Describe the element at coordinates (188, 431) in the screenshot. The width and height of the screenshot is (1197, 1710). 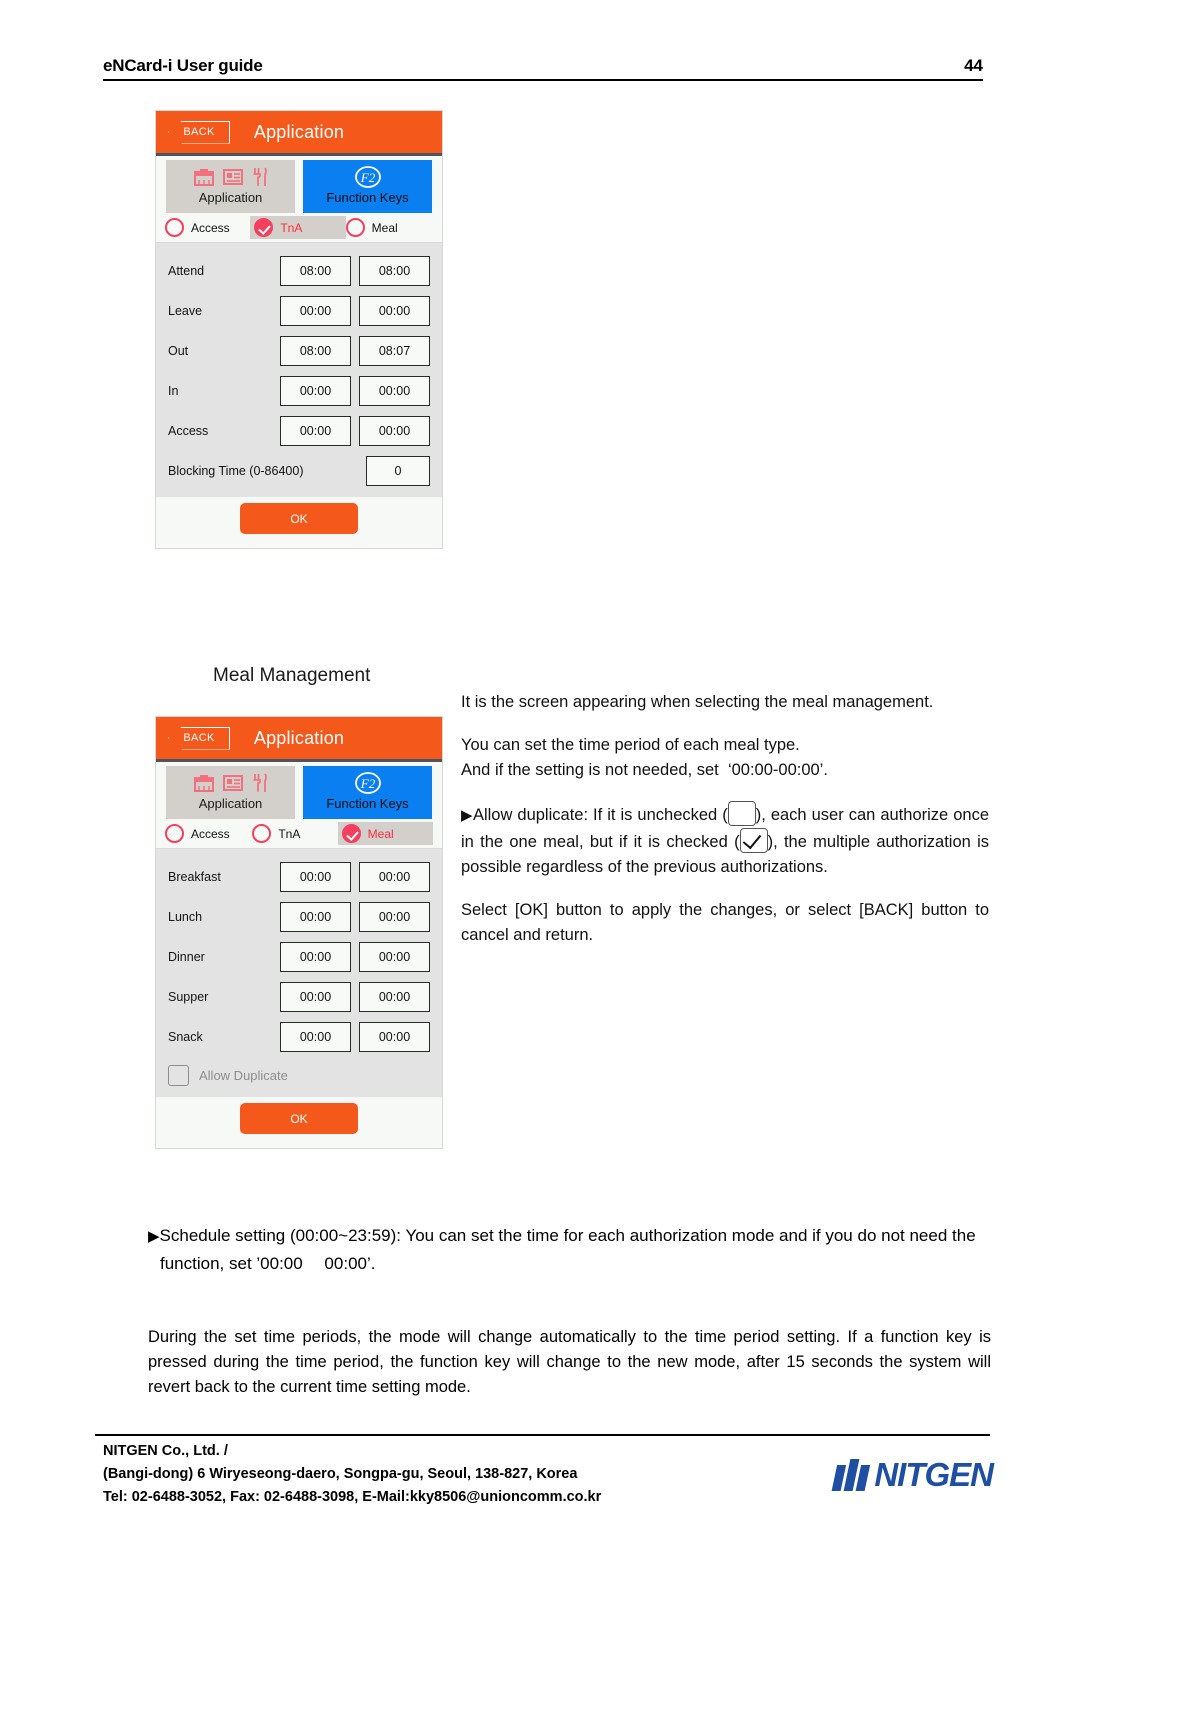
I see `row-label: Access` at that location.